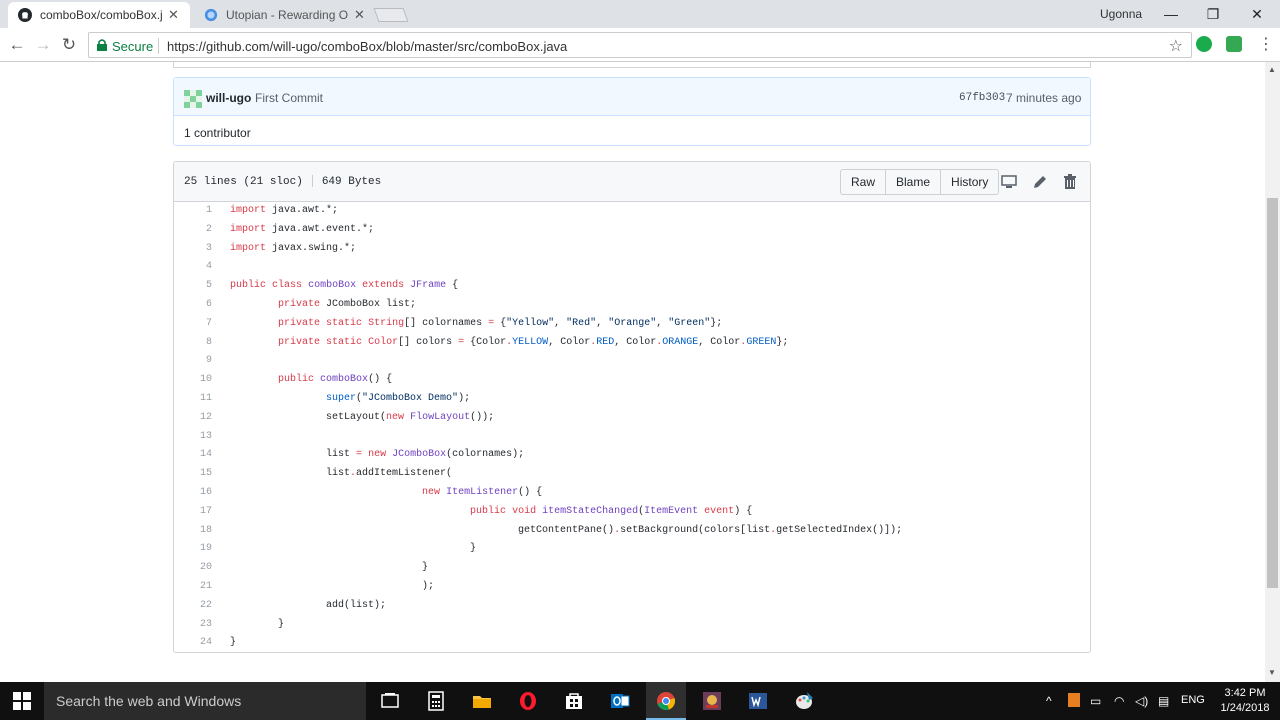 This screenshot has width=1280, height=720. Describe the element at coordinates (284, 15) in the screenshot. I see `tab-utopian: Utopian - Rewarding Op ✕` at that location.